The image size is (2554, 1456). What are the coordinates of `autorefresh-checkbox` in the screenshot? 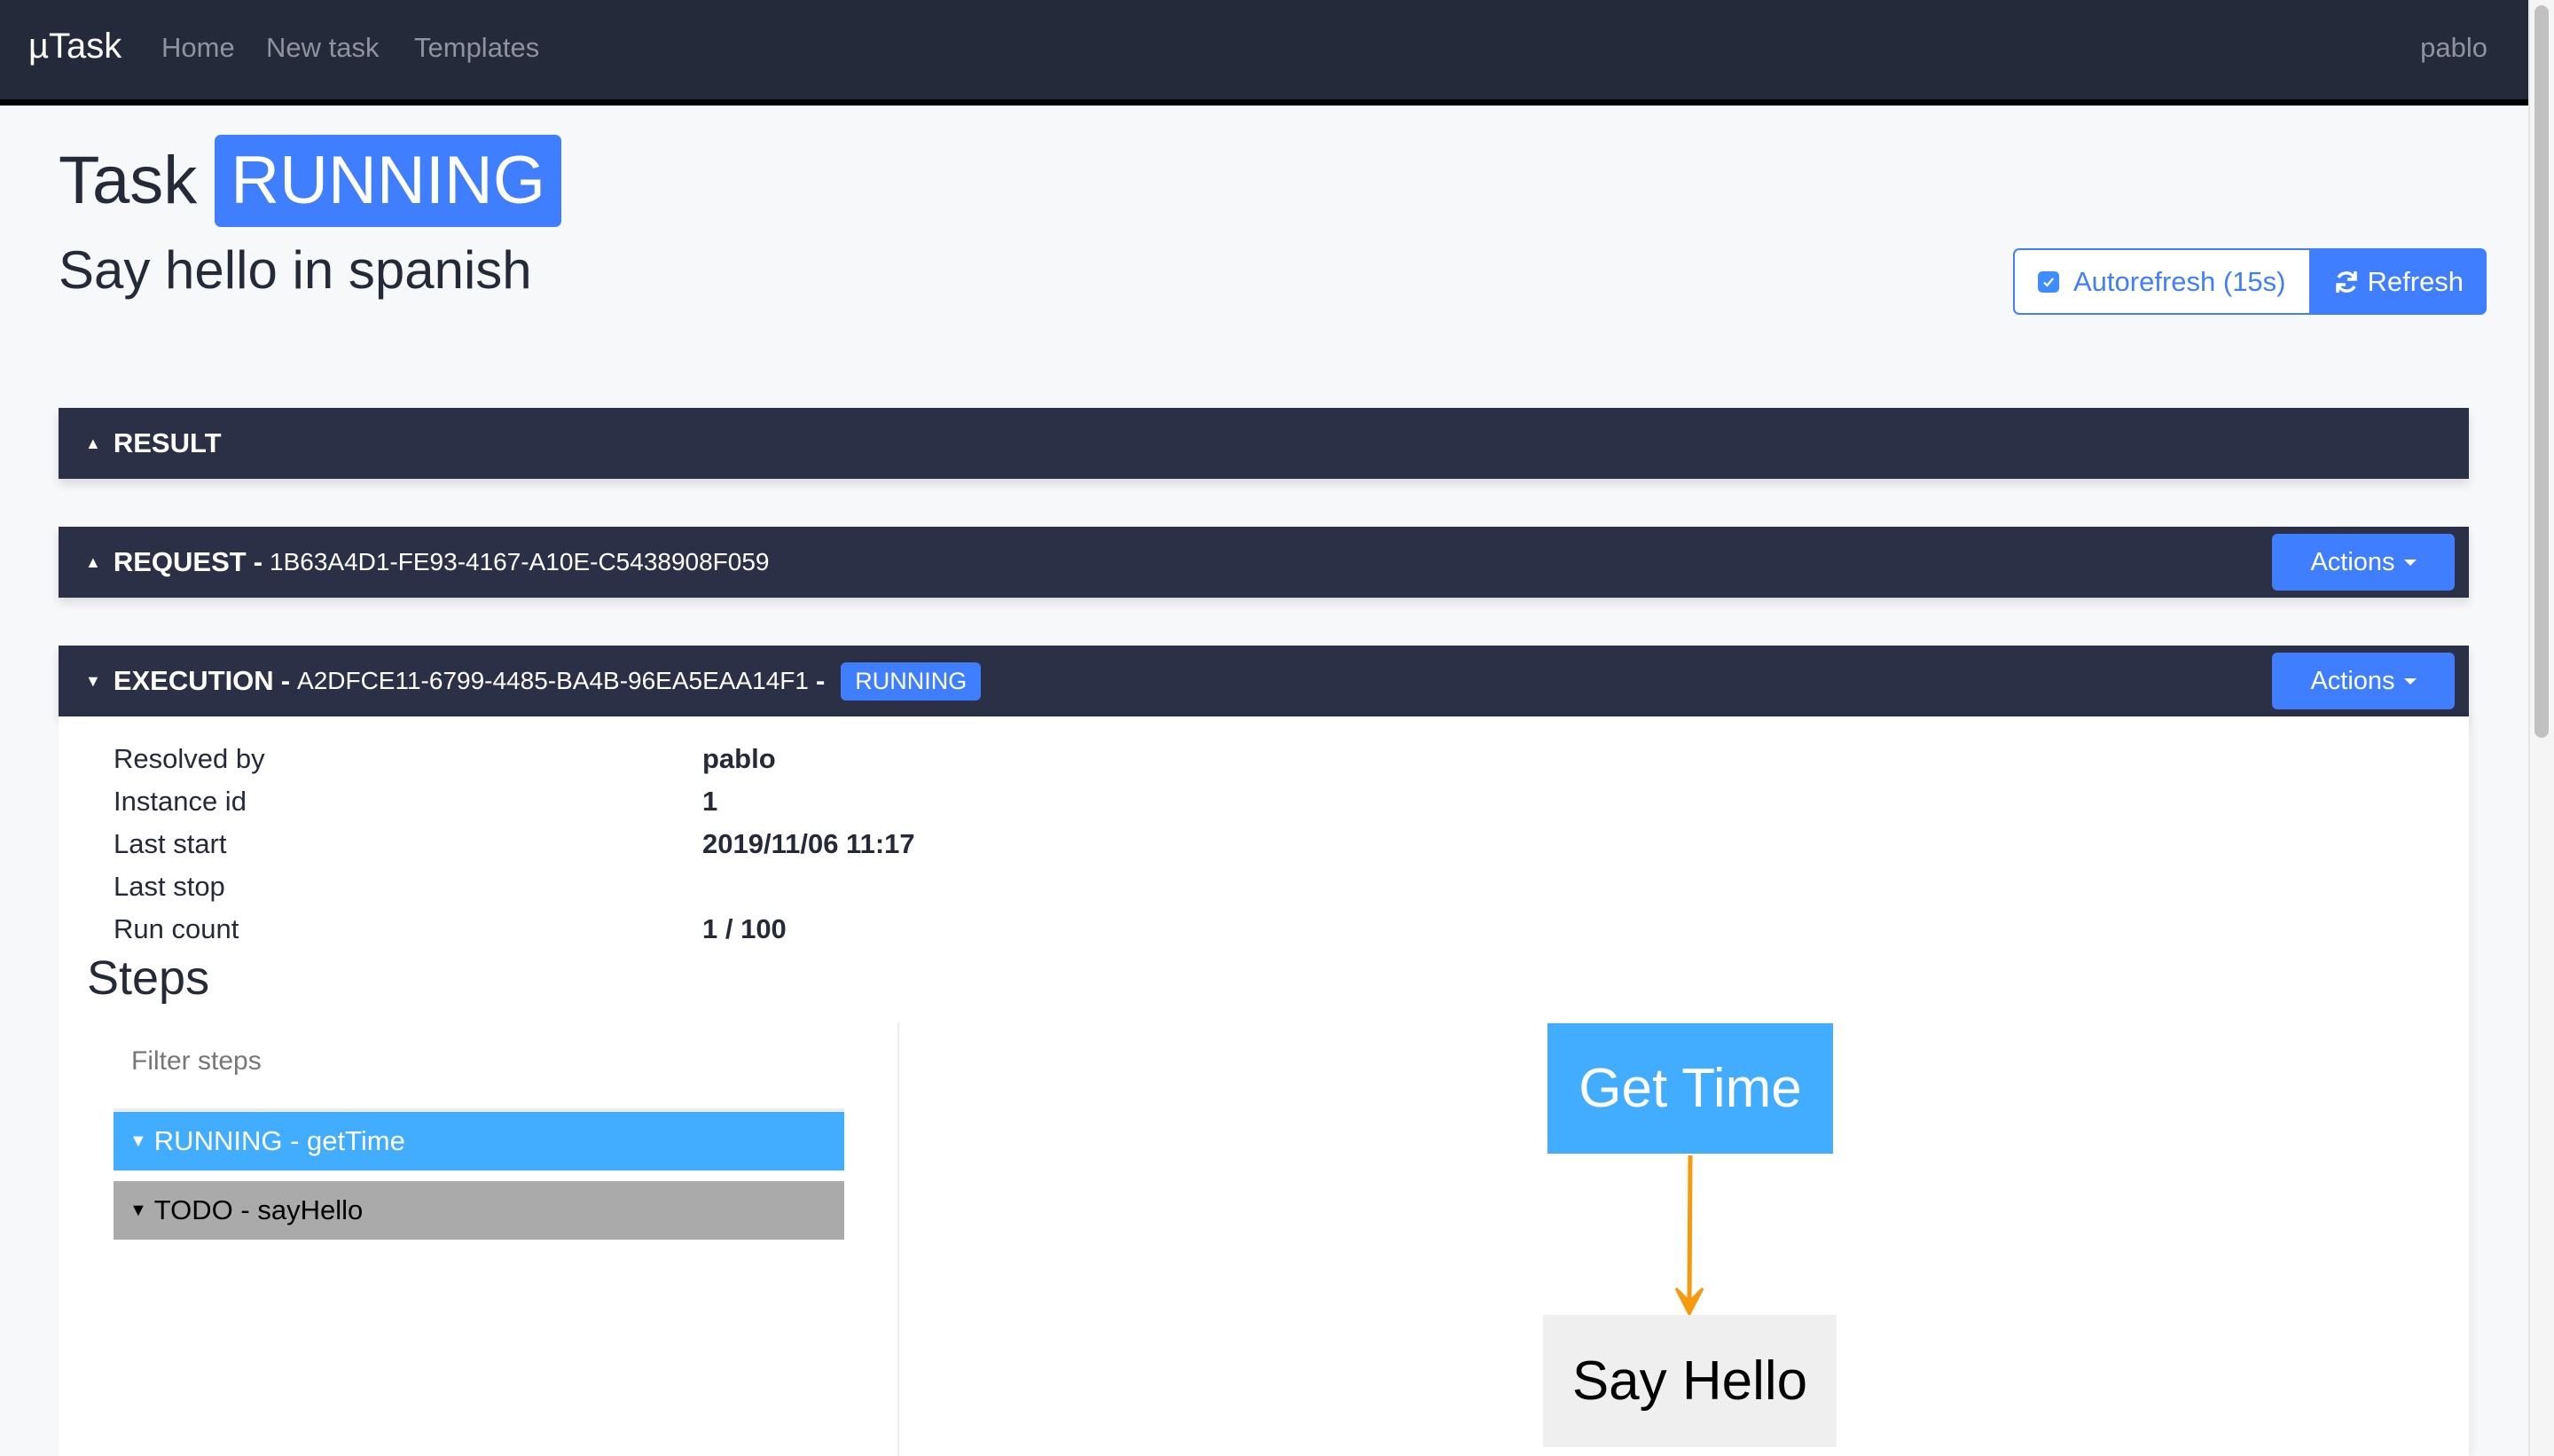 It's located at (2048, 281).